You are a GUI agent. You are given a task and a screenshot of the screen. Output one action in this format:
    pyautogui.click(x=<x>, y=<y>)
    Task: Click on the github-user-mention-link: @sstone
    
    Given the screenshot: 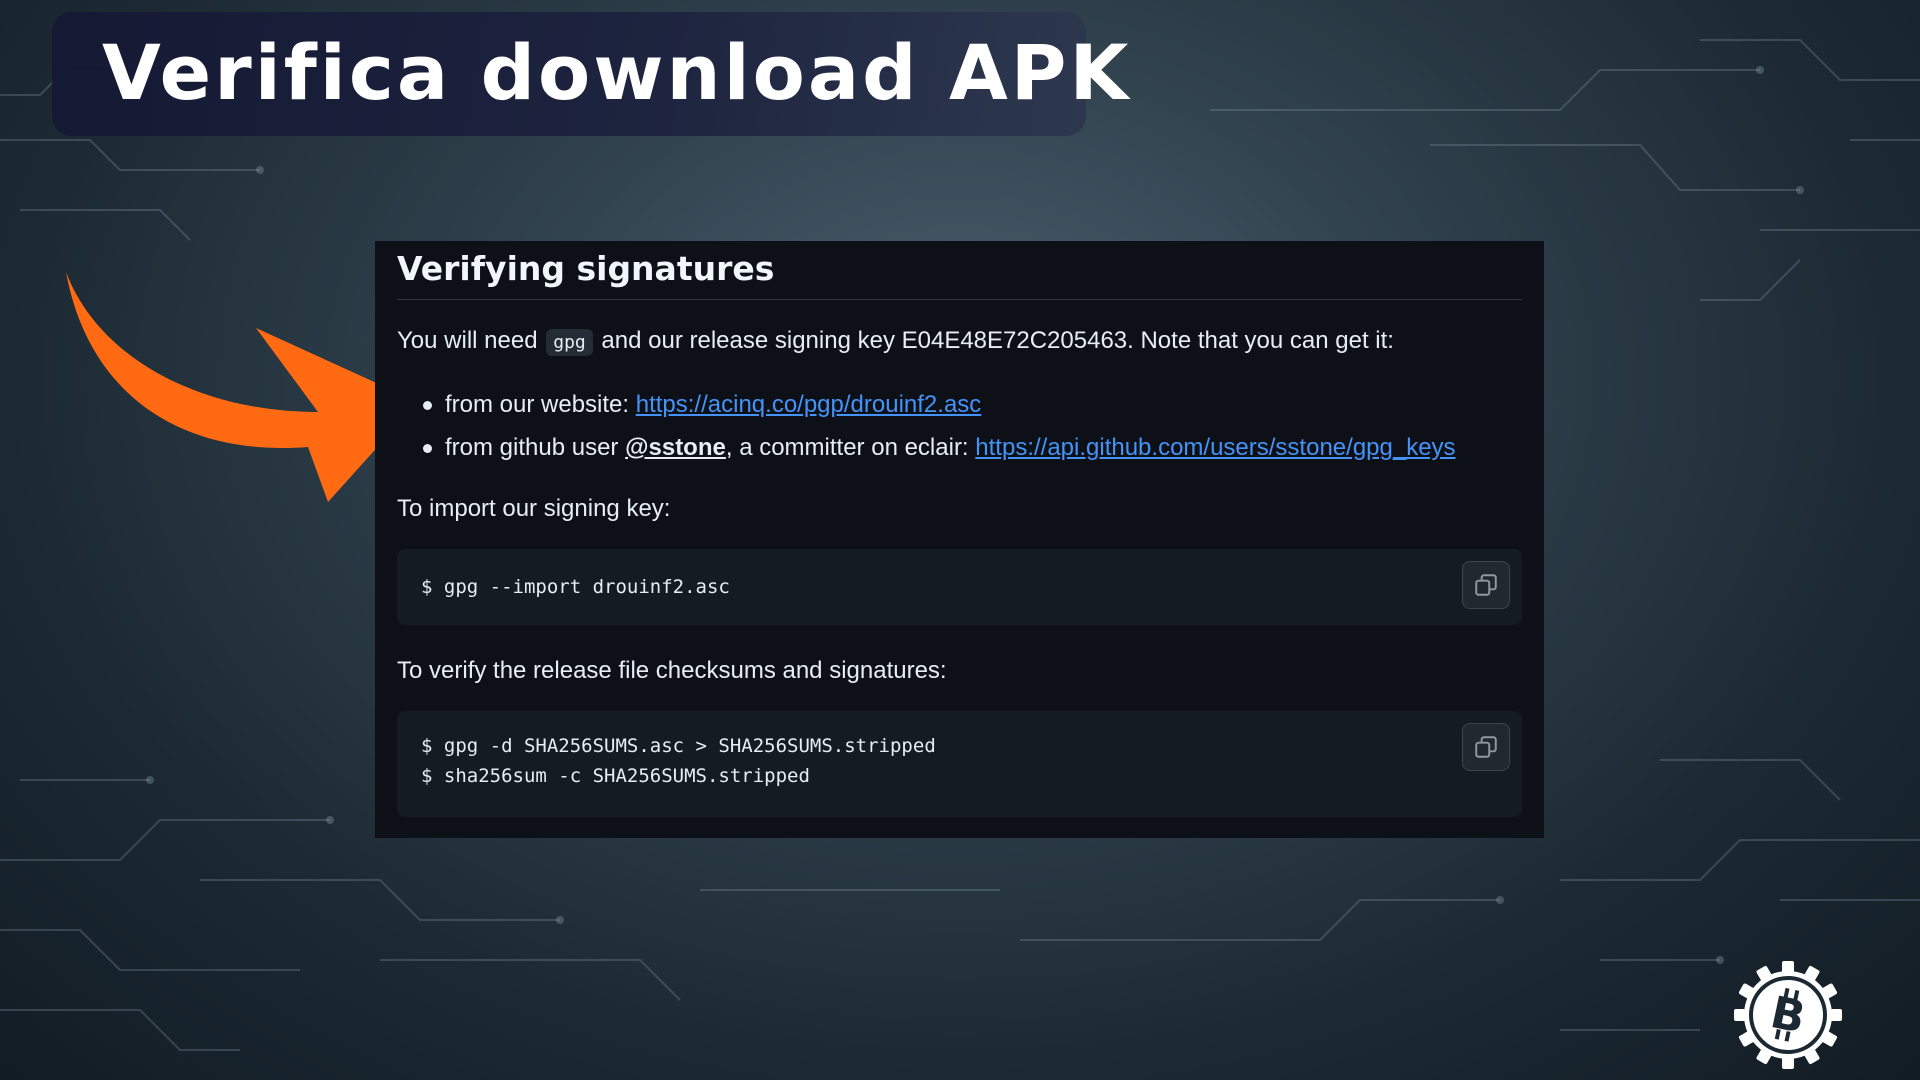 What is the action you would take?
    pyautogui.click(x=675, y=447)
    